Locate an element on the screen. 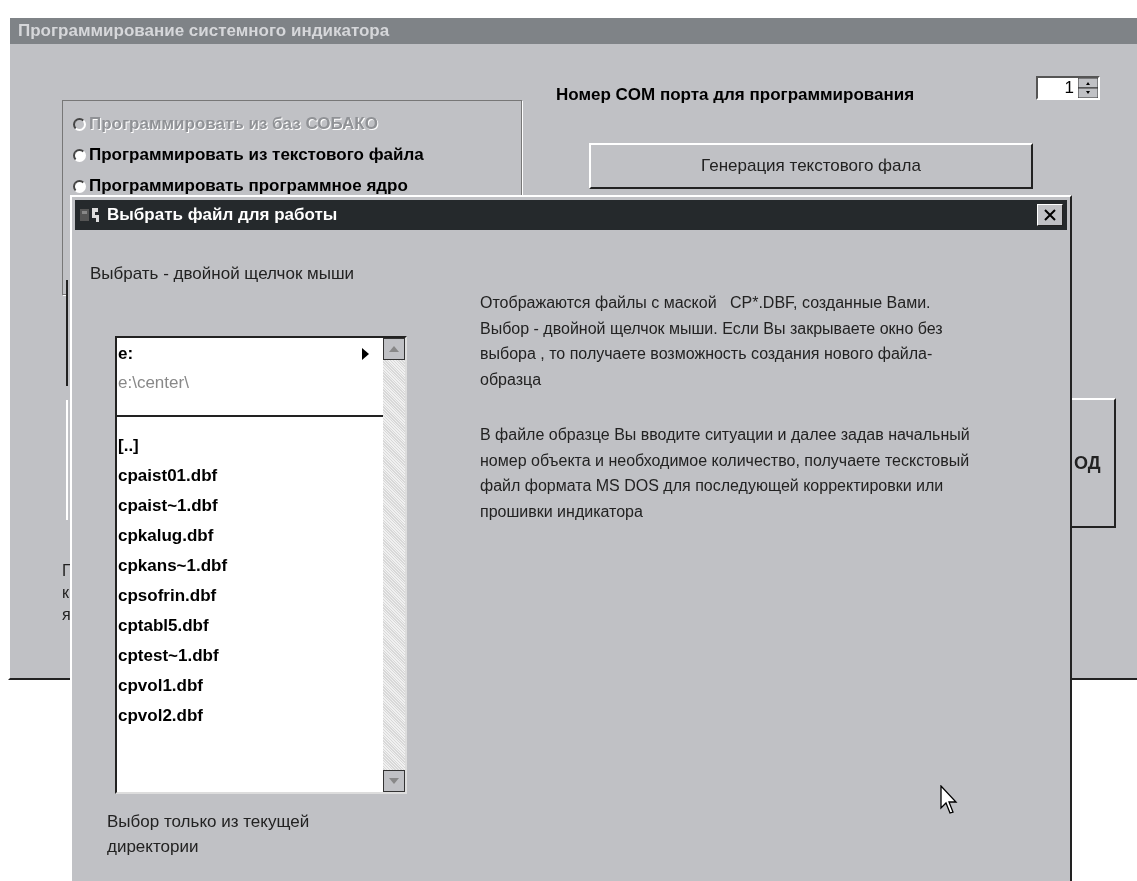  dialog-title: Выбрать файл для работы is located at coordinates (223, 215).